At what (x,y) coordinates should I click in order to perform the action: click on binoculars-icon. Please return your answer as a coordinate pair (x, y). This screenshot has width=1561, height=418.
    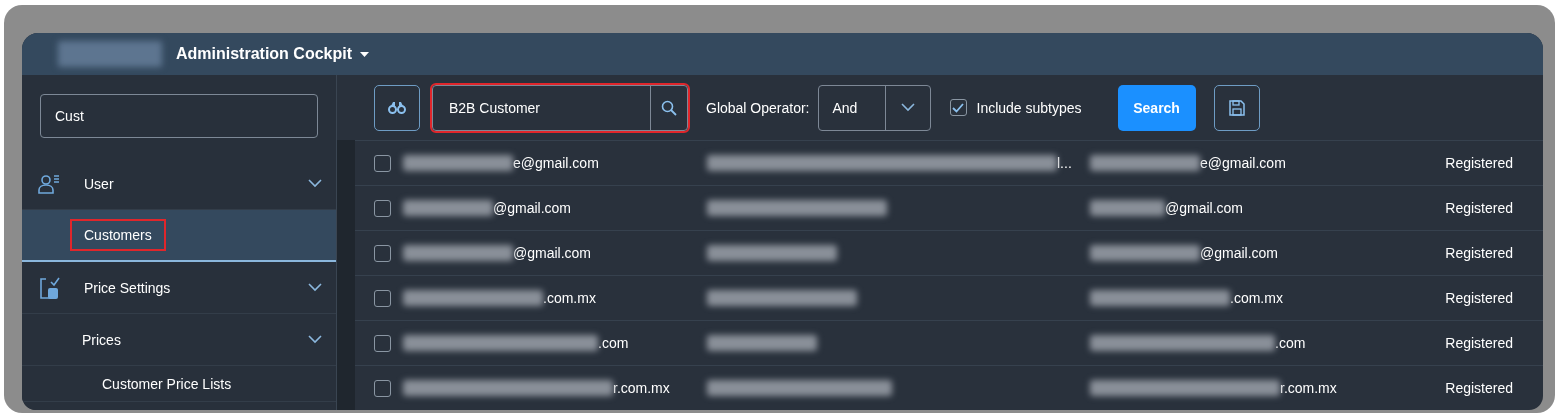
    Looking at the image, I should click on (397, 107).